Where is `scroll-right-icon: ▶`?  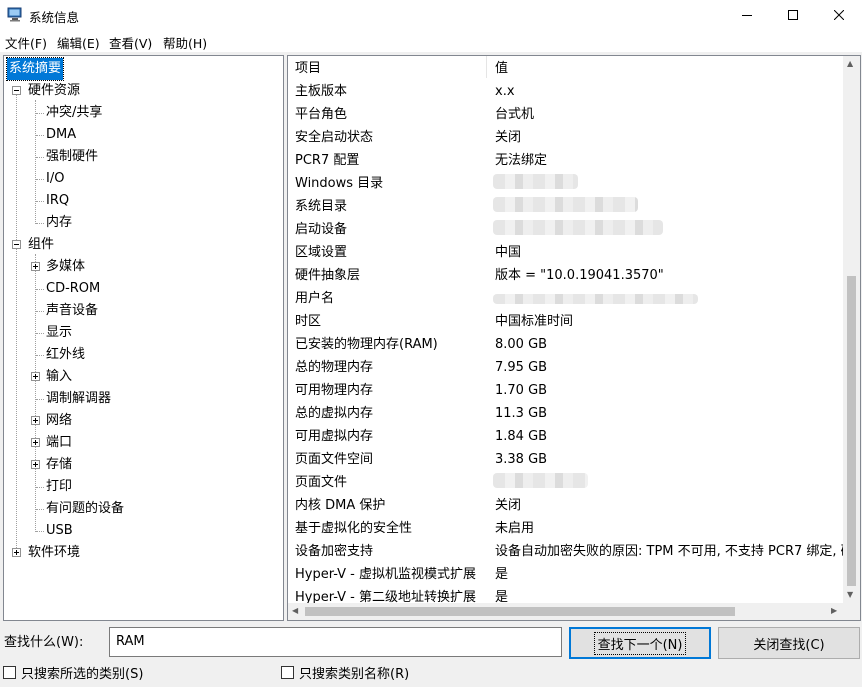
scroll-right-icon: ▶ is located at coordinates (834, 611).